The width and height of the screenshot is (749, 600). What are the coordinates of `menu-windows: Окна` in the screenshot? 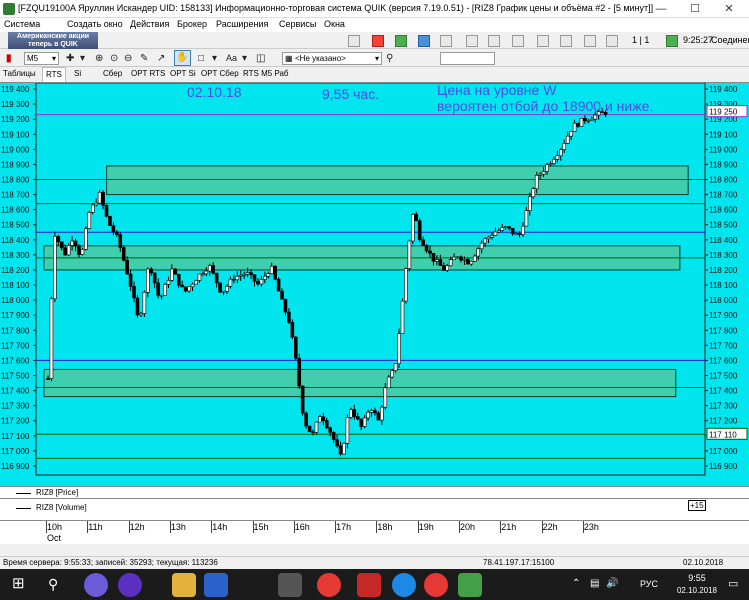 It's located at (334, 24).